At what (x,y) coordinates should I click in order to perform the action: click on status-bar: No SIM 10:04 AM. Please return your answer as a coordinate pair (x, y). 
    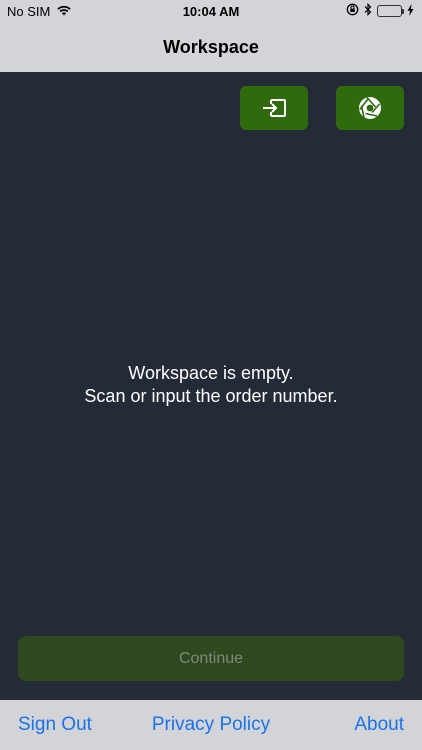
    Looking at the image, I should click on (211, 12).